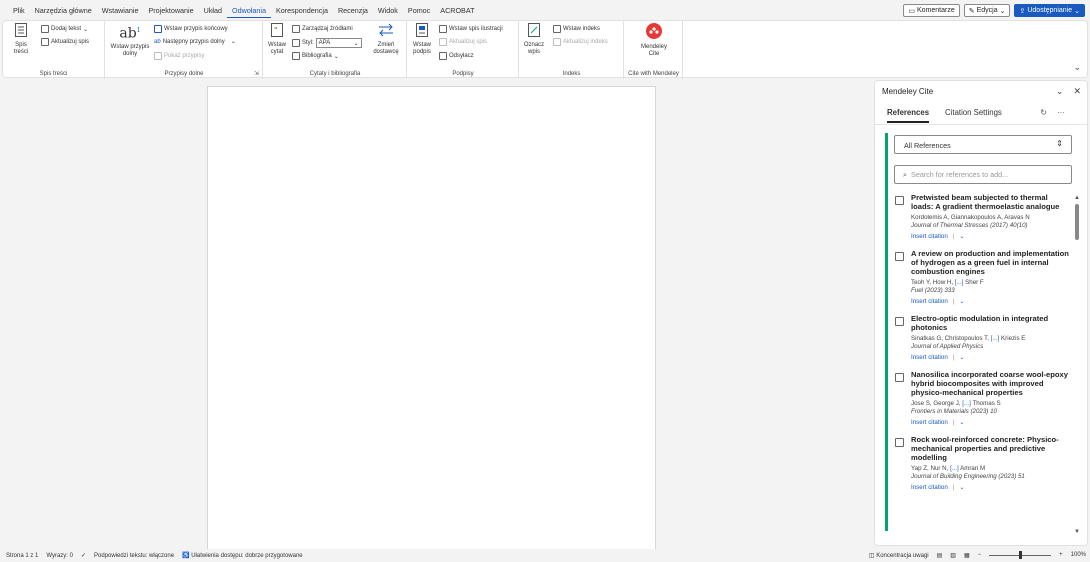 The height and width of the screenshot is (562, 1090). I want to click on pane-tab-1: Citation Settings, so click(973, 115).